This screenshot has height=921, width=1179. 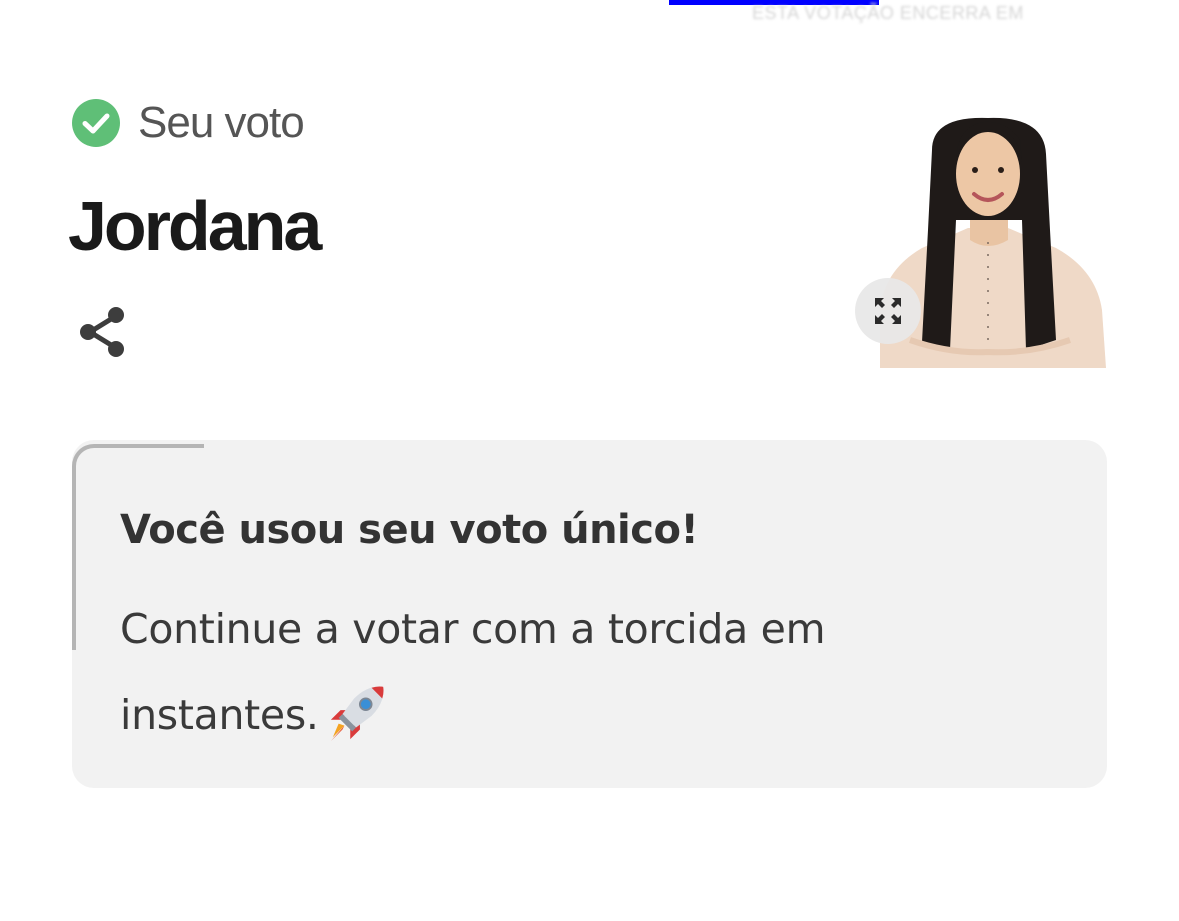 I want to click on expand-image-button, so click(x=888, y=311).